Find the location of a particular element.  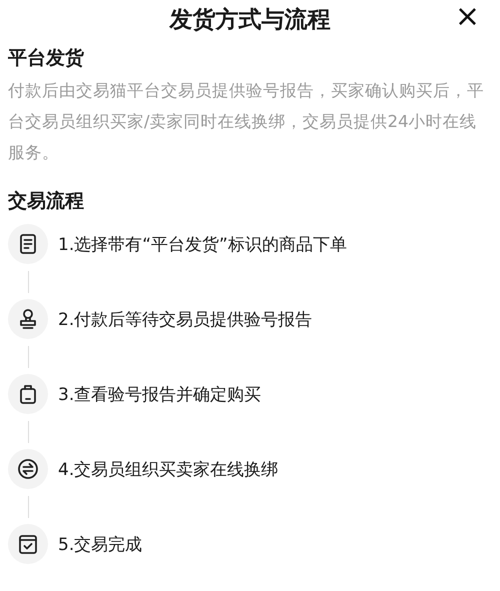

stamp-icon is located at coordinates (28, 319).